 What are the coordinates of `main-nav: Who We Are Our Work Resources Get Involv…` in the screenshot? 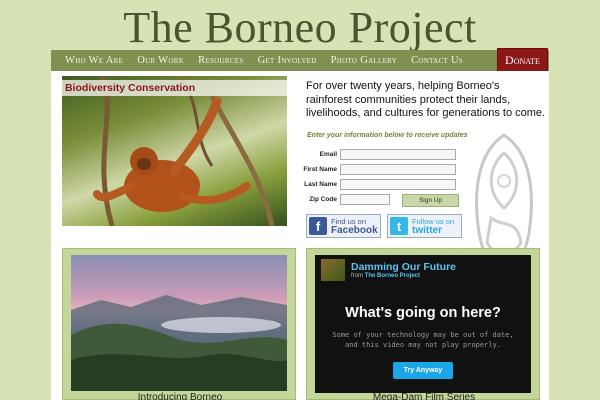 It's located at (300, 60).